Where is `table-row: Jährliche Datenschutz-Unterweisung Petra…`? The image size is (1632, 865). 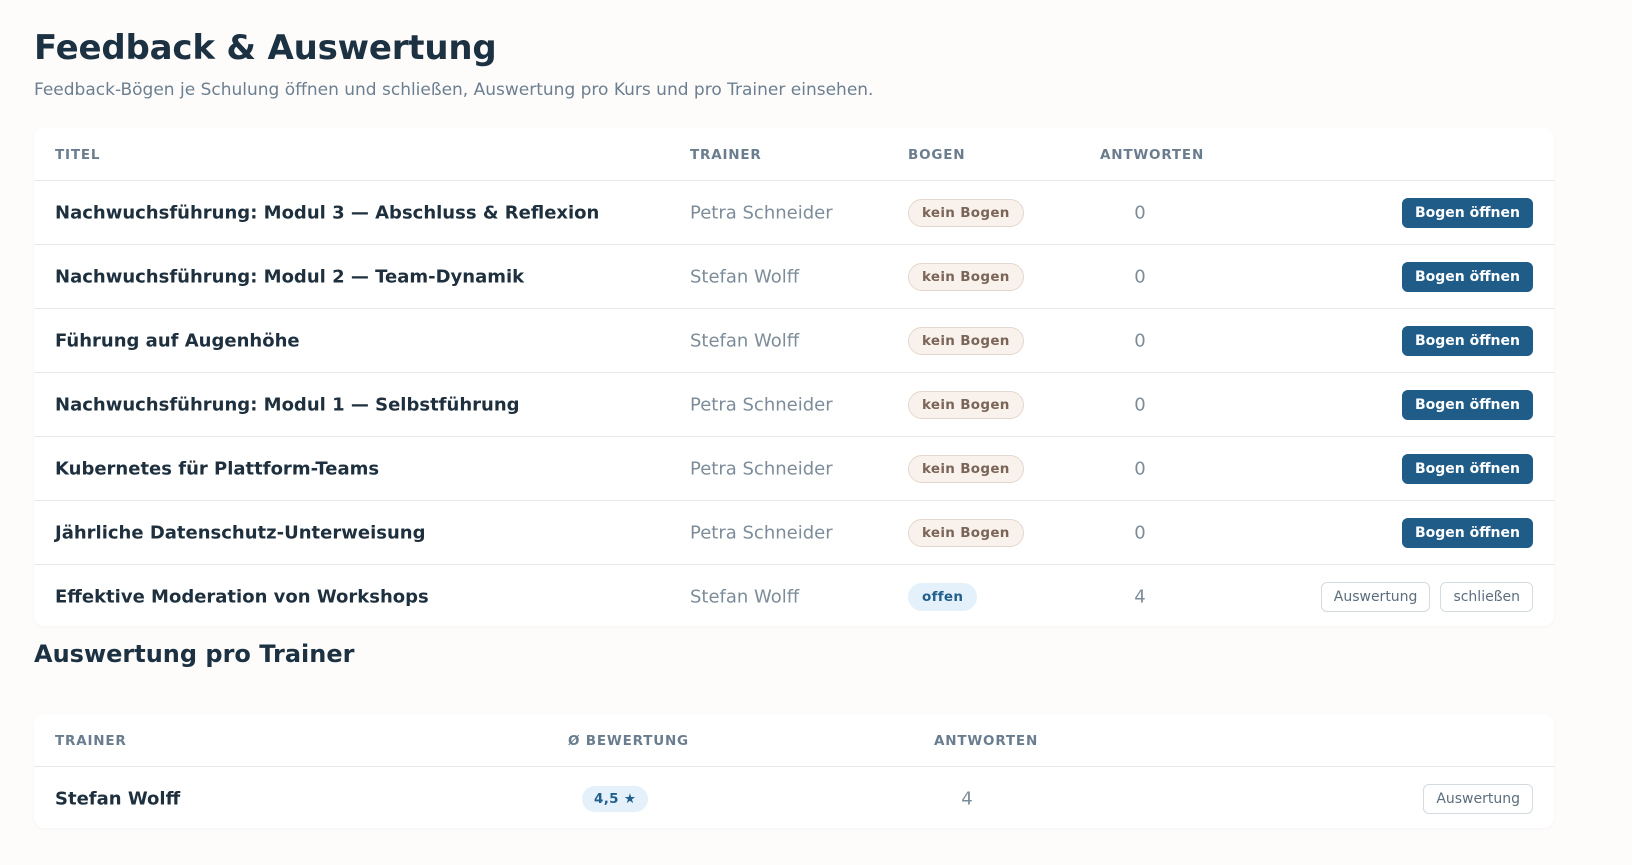 table-row: Jährliche Datenschutz-Unterweisung Petra… is located at coordinates (794, 533).